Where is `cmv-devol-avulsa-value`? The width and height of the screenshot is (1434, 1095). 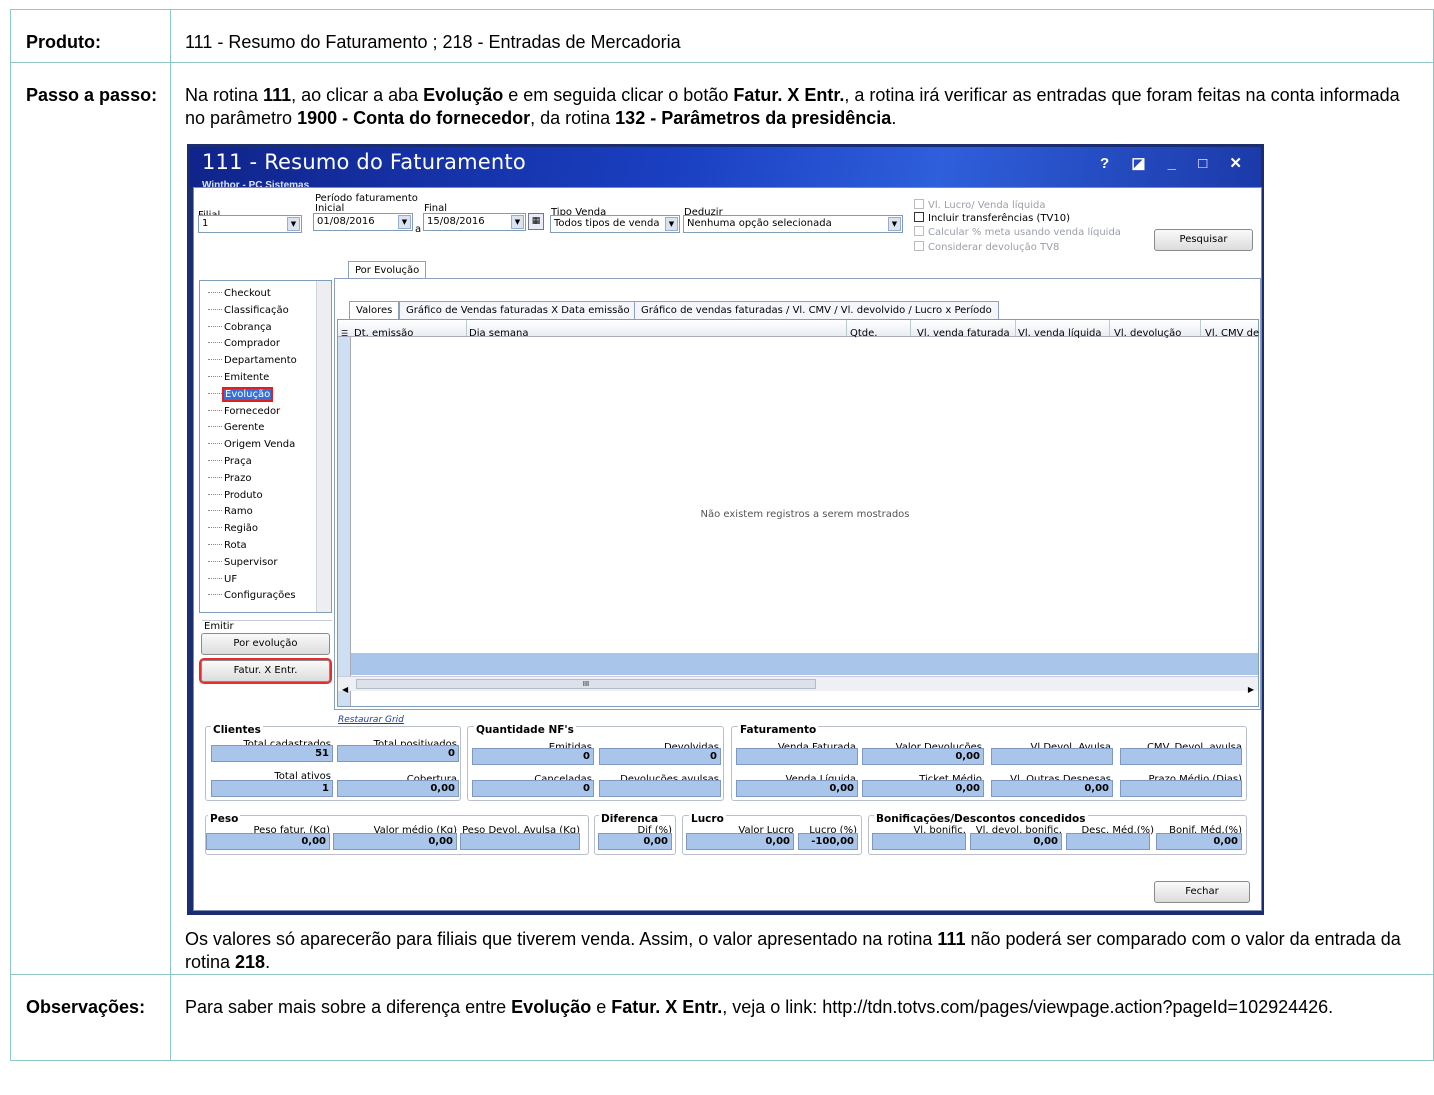
cmv-devol-avulsa-value is located at coordinates (1181, 756).